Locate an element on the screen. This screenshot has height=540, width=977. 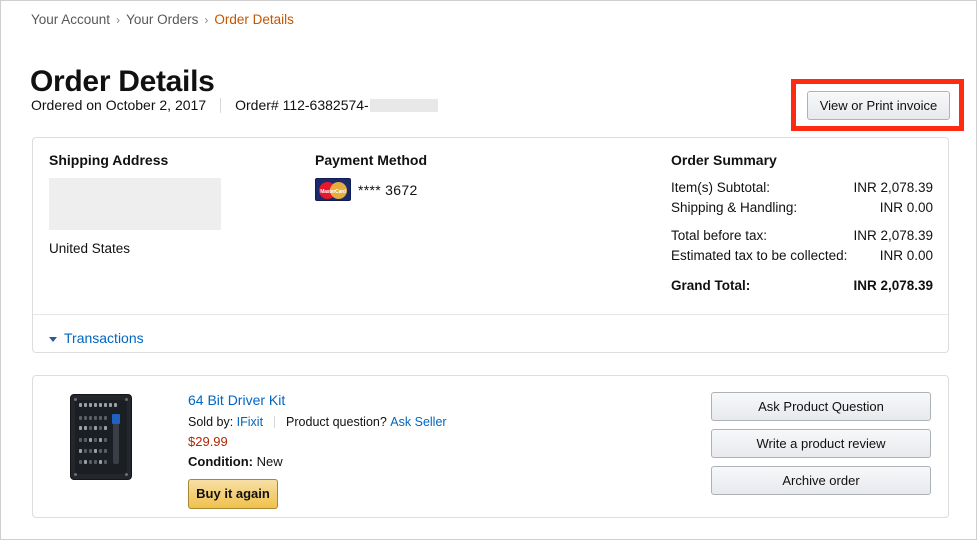
buy-it-again-button: Buy it again is located at coordinates (233, 493).